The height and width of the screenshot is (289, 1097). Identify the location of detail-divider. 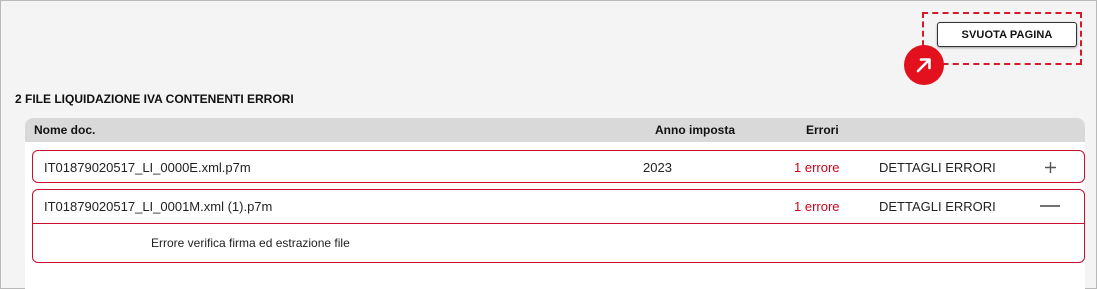
(558, 223).